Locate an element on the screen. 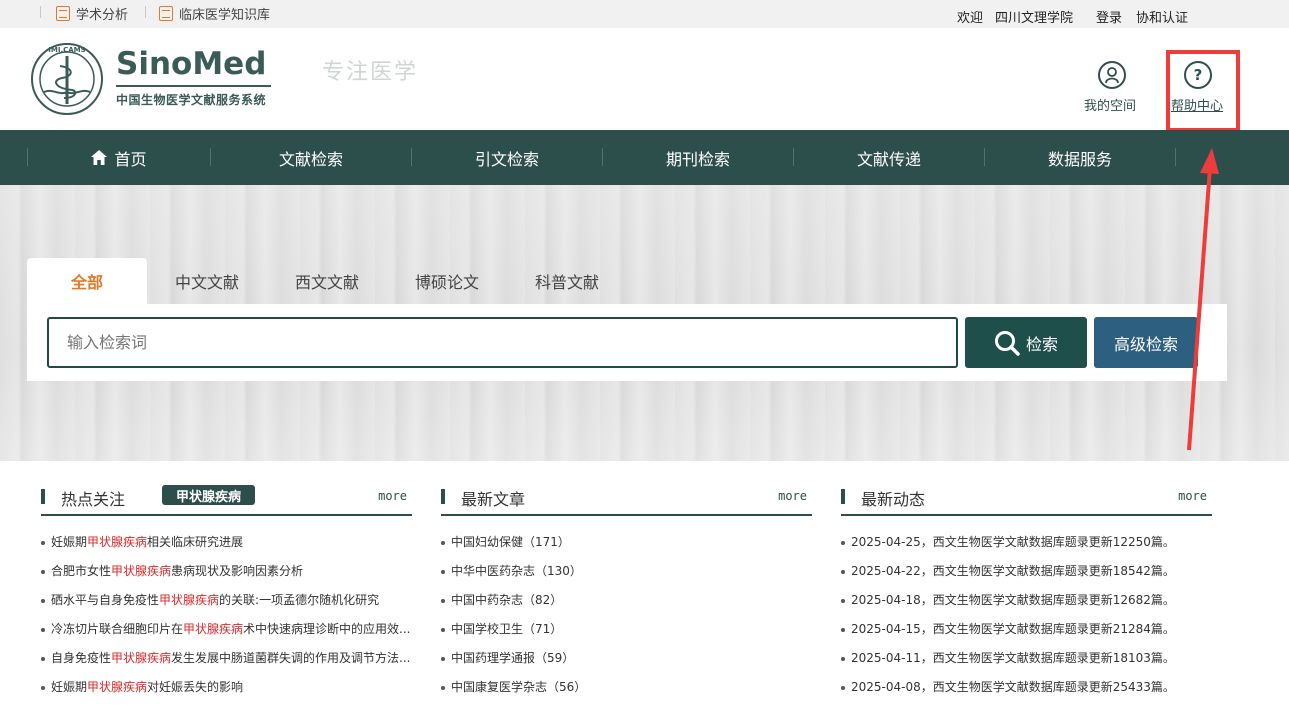 The image size is (1289, 710). list-item: 2025-04-22，西文生物医学文献数据库题录更新18542篇。 is located at coordinates (1026, 571).